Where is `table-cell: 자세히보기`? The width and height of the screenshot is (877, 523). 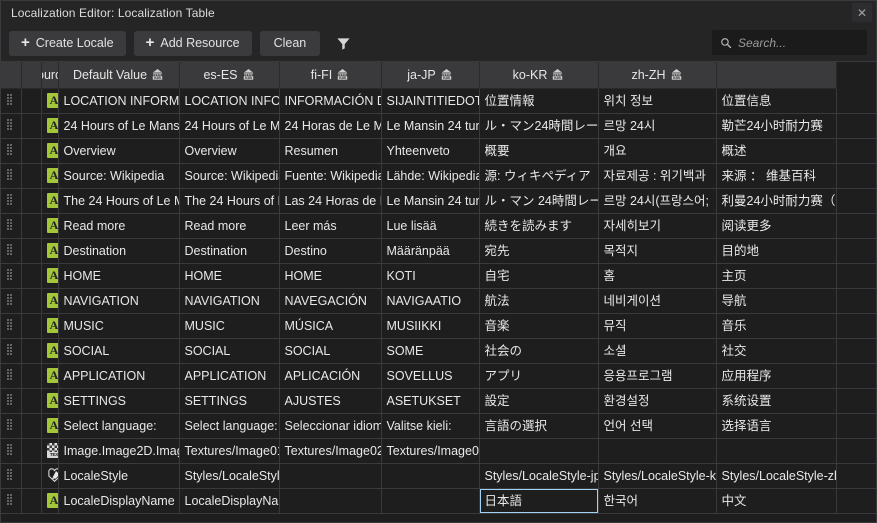 table-cell: 자세히보기 is located at coordinates (657, 226).